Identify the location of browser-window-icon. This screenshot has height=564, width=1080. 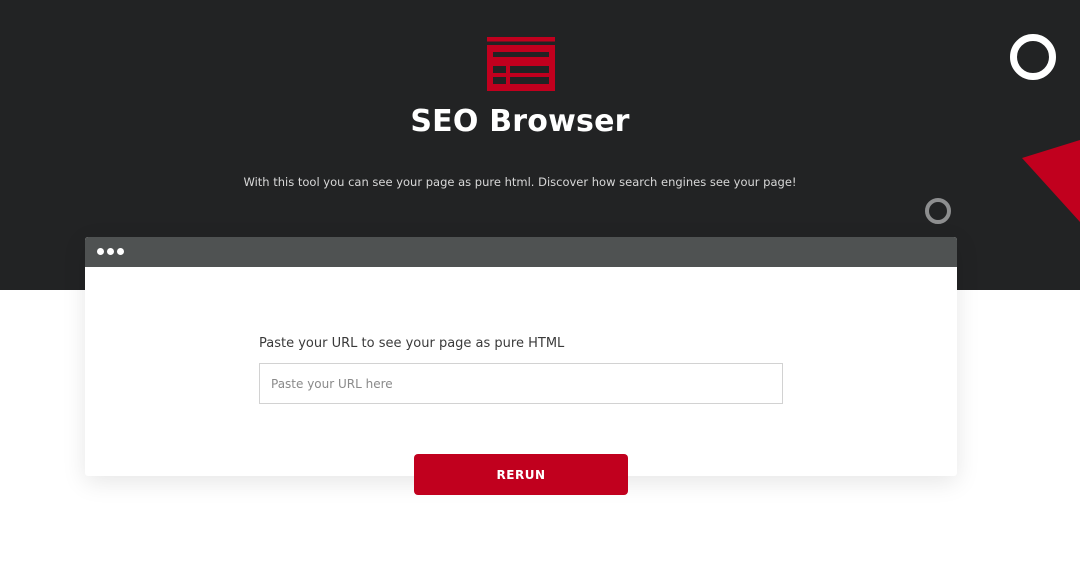
(521, 64).